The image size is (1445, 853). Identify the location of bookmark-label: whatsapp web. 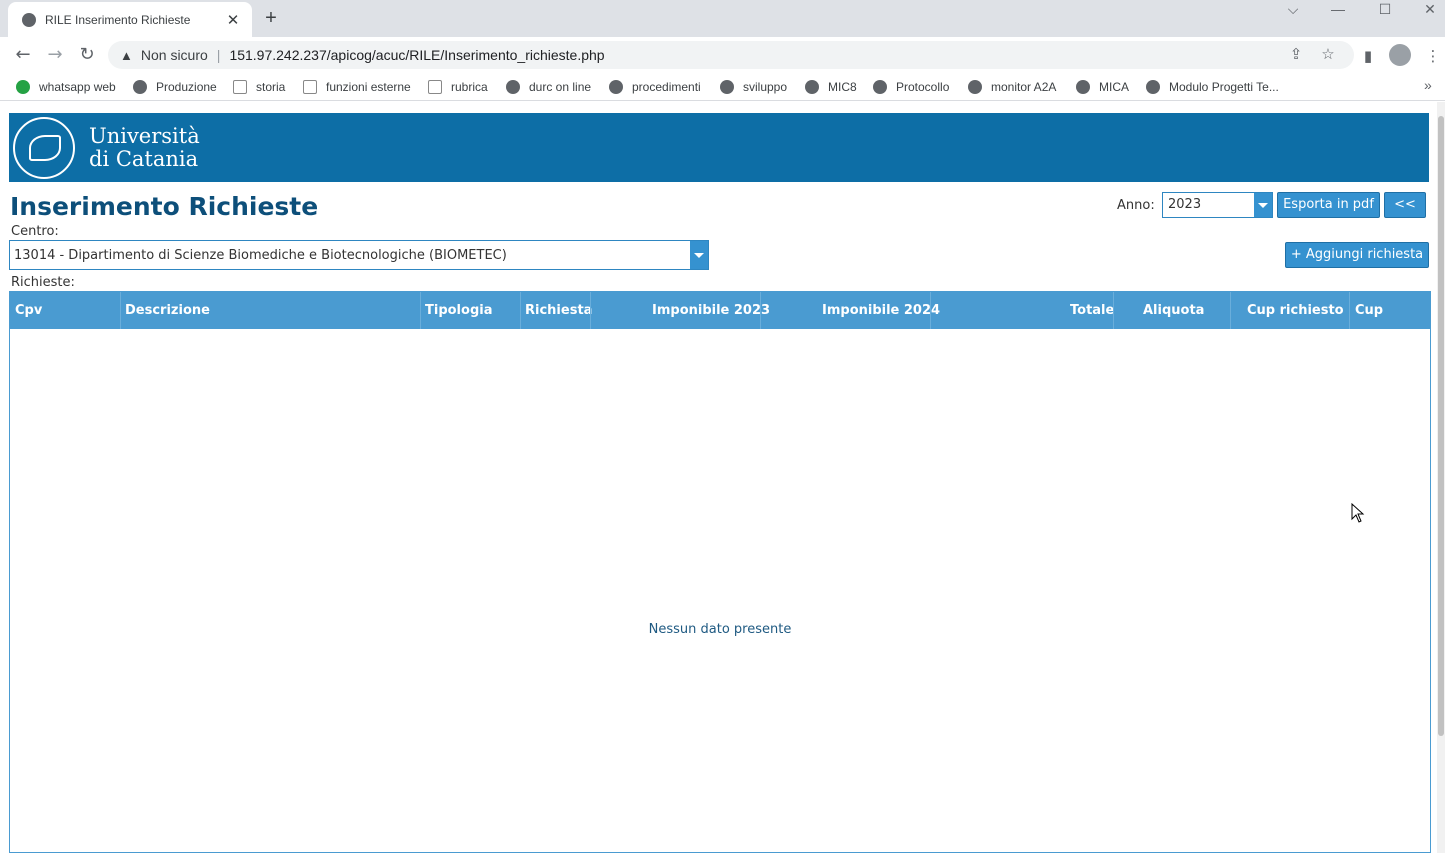
(77, 87).